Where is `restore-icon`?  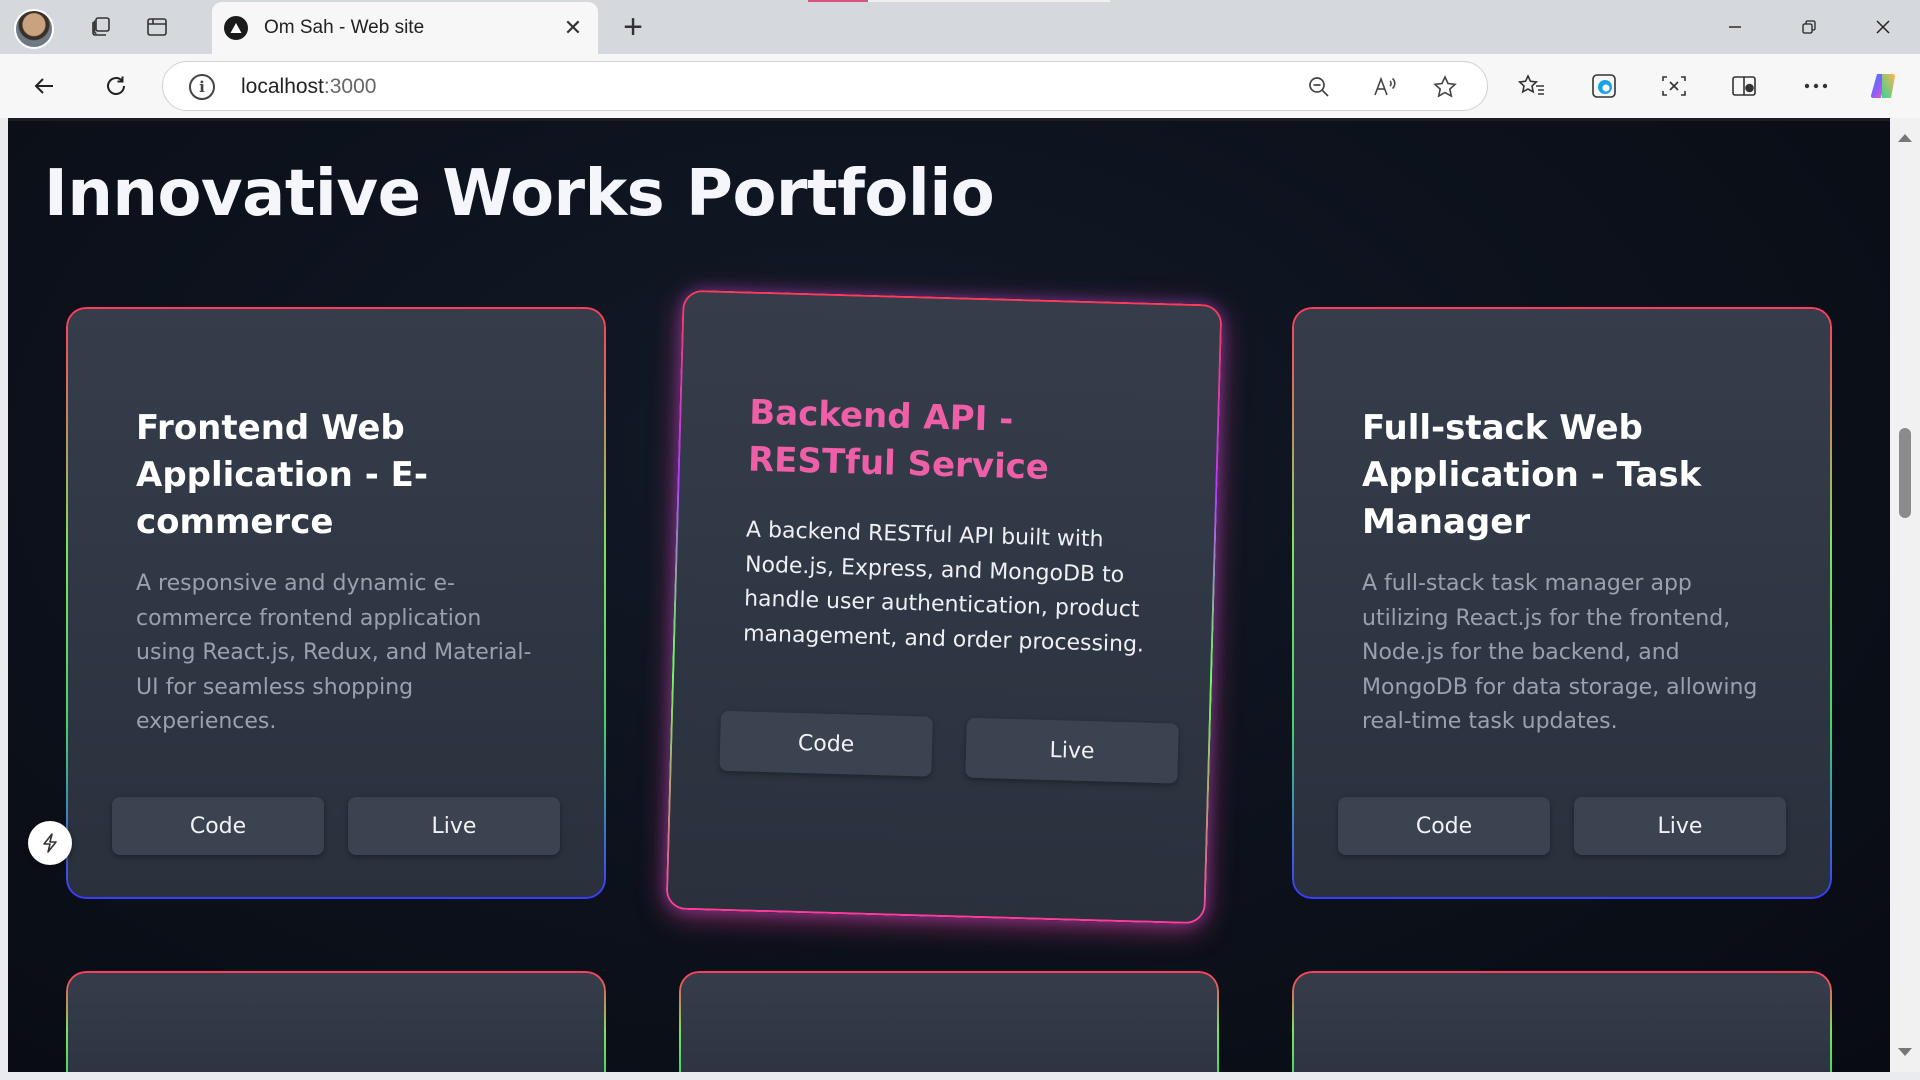 restore-icon is located at coordinates (1809, 27).